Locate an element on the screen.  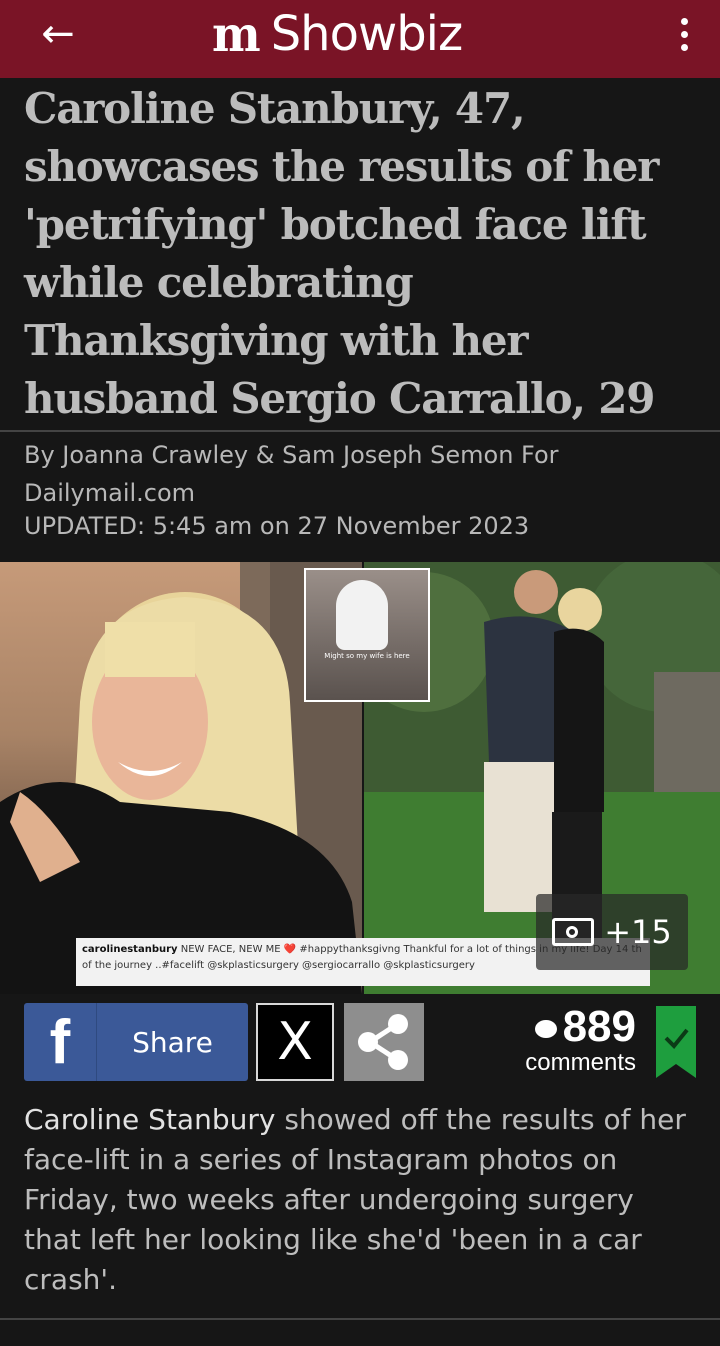
facebook-share-label: Share is located at coordinates (172, 1042).